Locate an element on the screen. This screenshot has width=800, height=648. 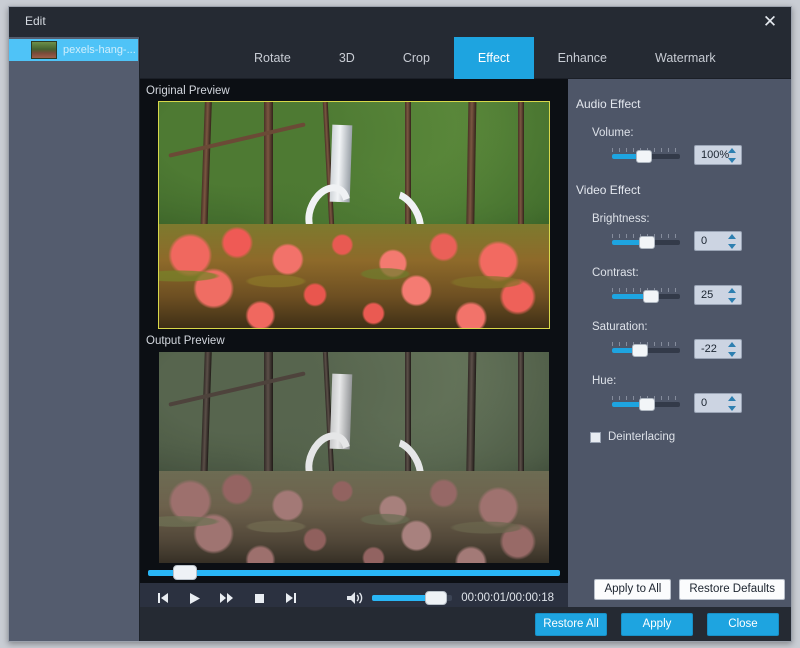
seek-bar-container is located at coordinates (354, 573).